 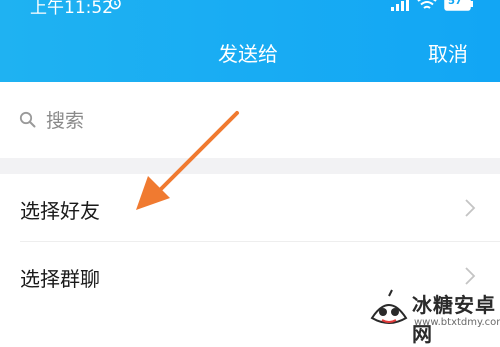 I want to click on watermark-logo-icon, so click(x=389, y=306).